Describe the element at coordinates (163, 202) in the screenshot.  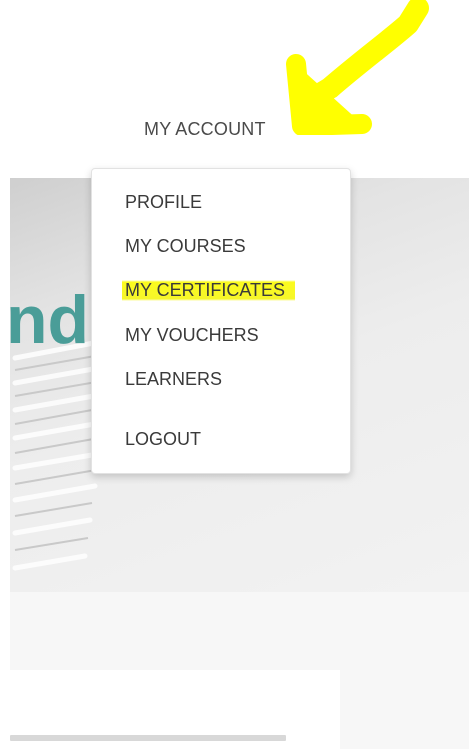
I see `menu-item-profile: PROFILE` at that location.